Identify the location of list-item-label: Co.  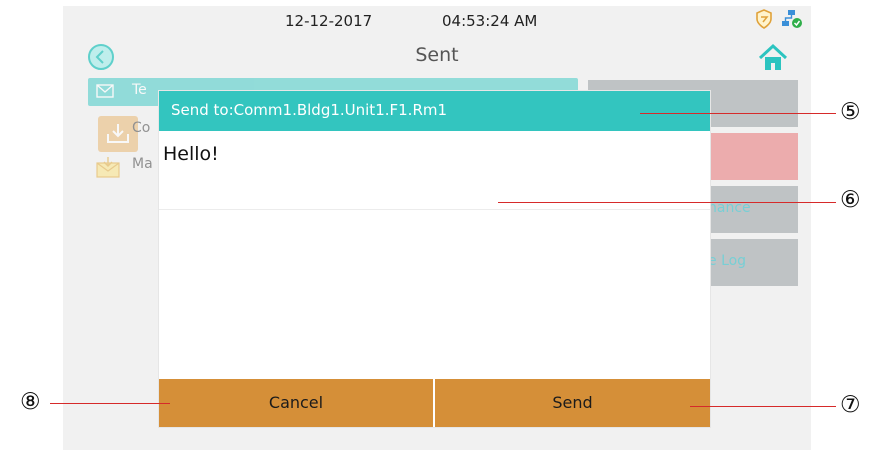
(141, 128).